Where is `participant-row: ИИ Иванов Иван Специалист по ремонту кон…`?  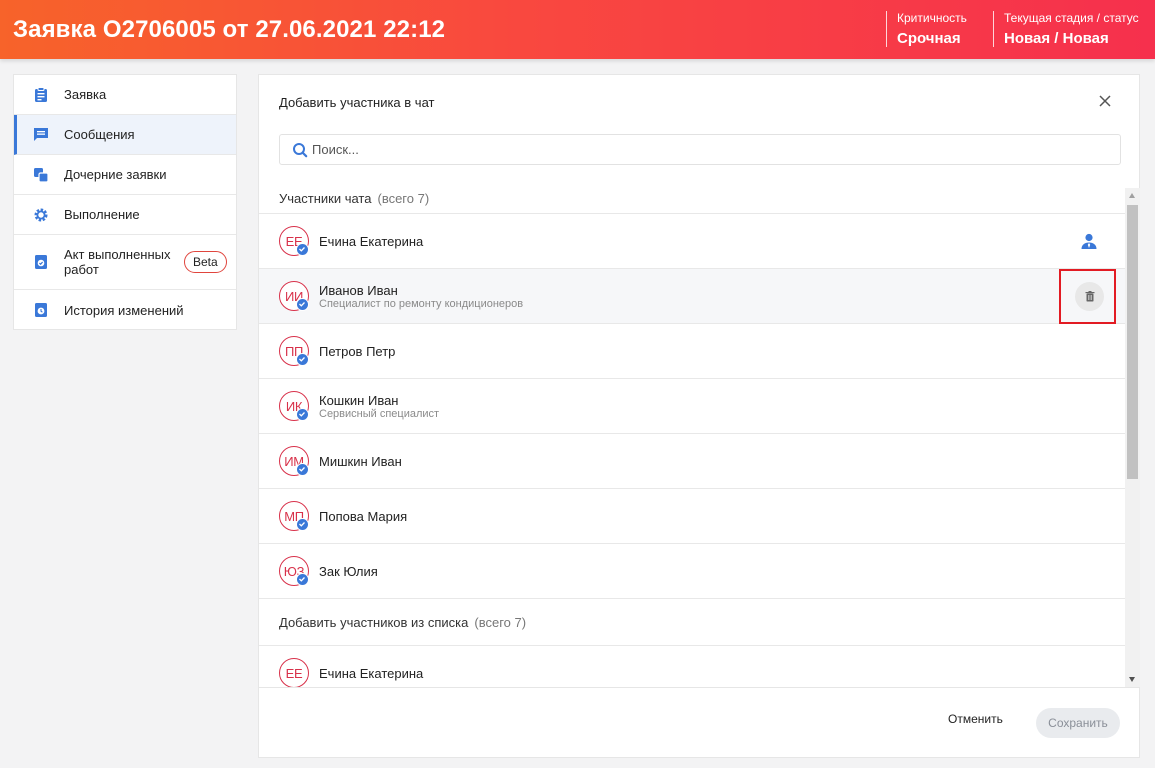
participant-row: ИИ Иванов Иван Специалист по ремонту кон… is located at coordinates (692, 296).